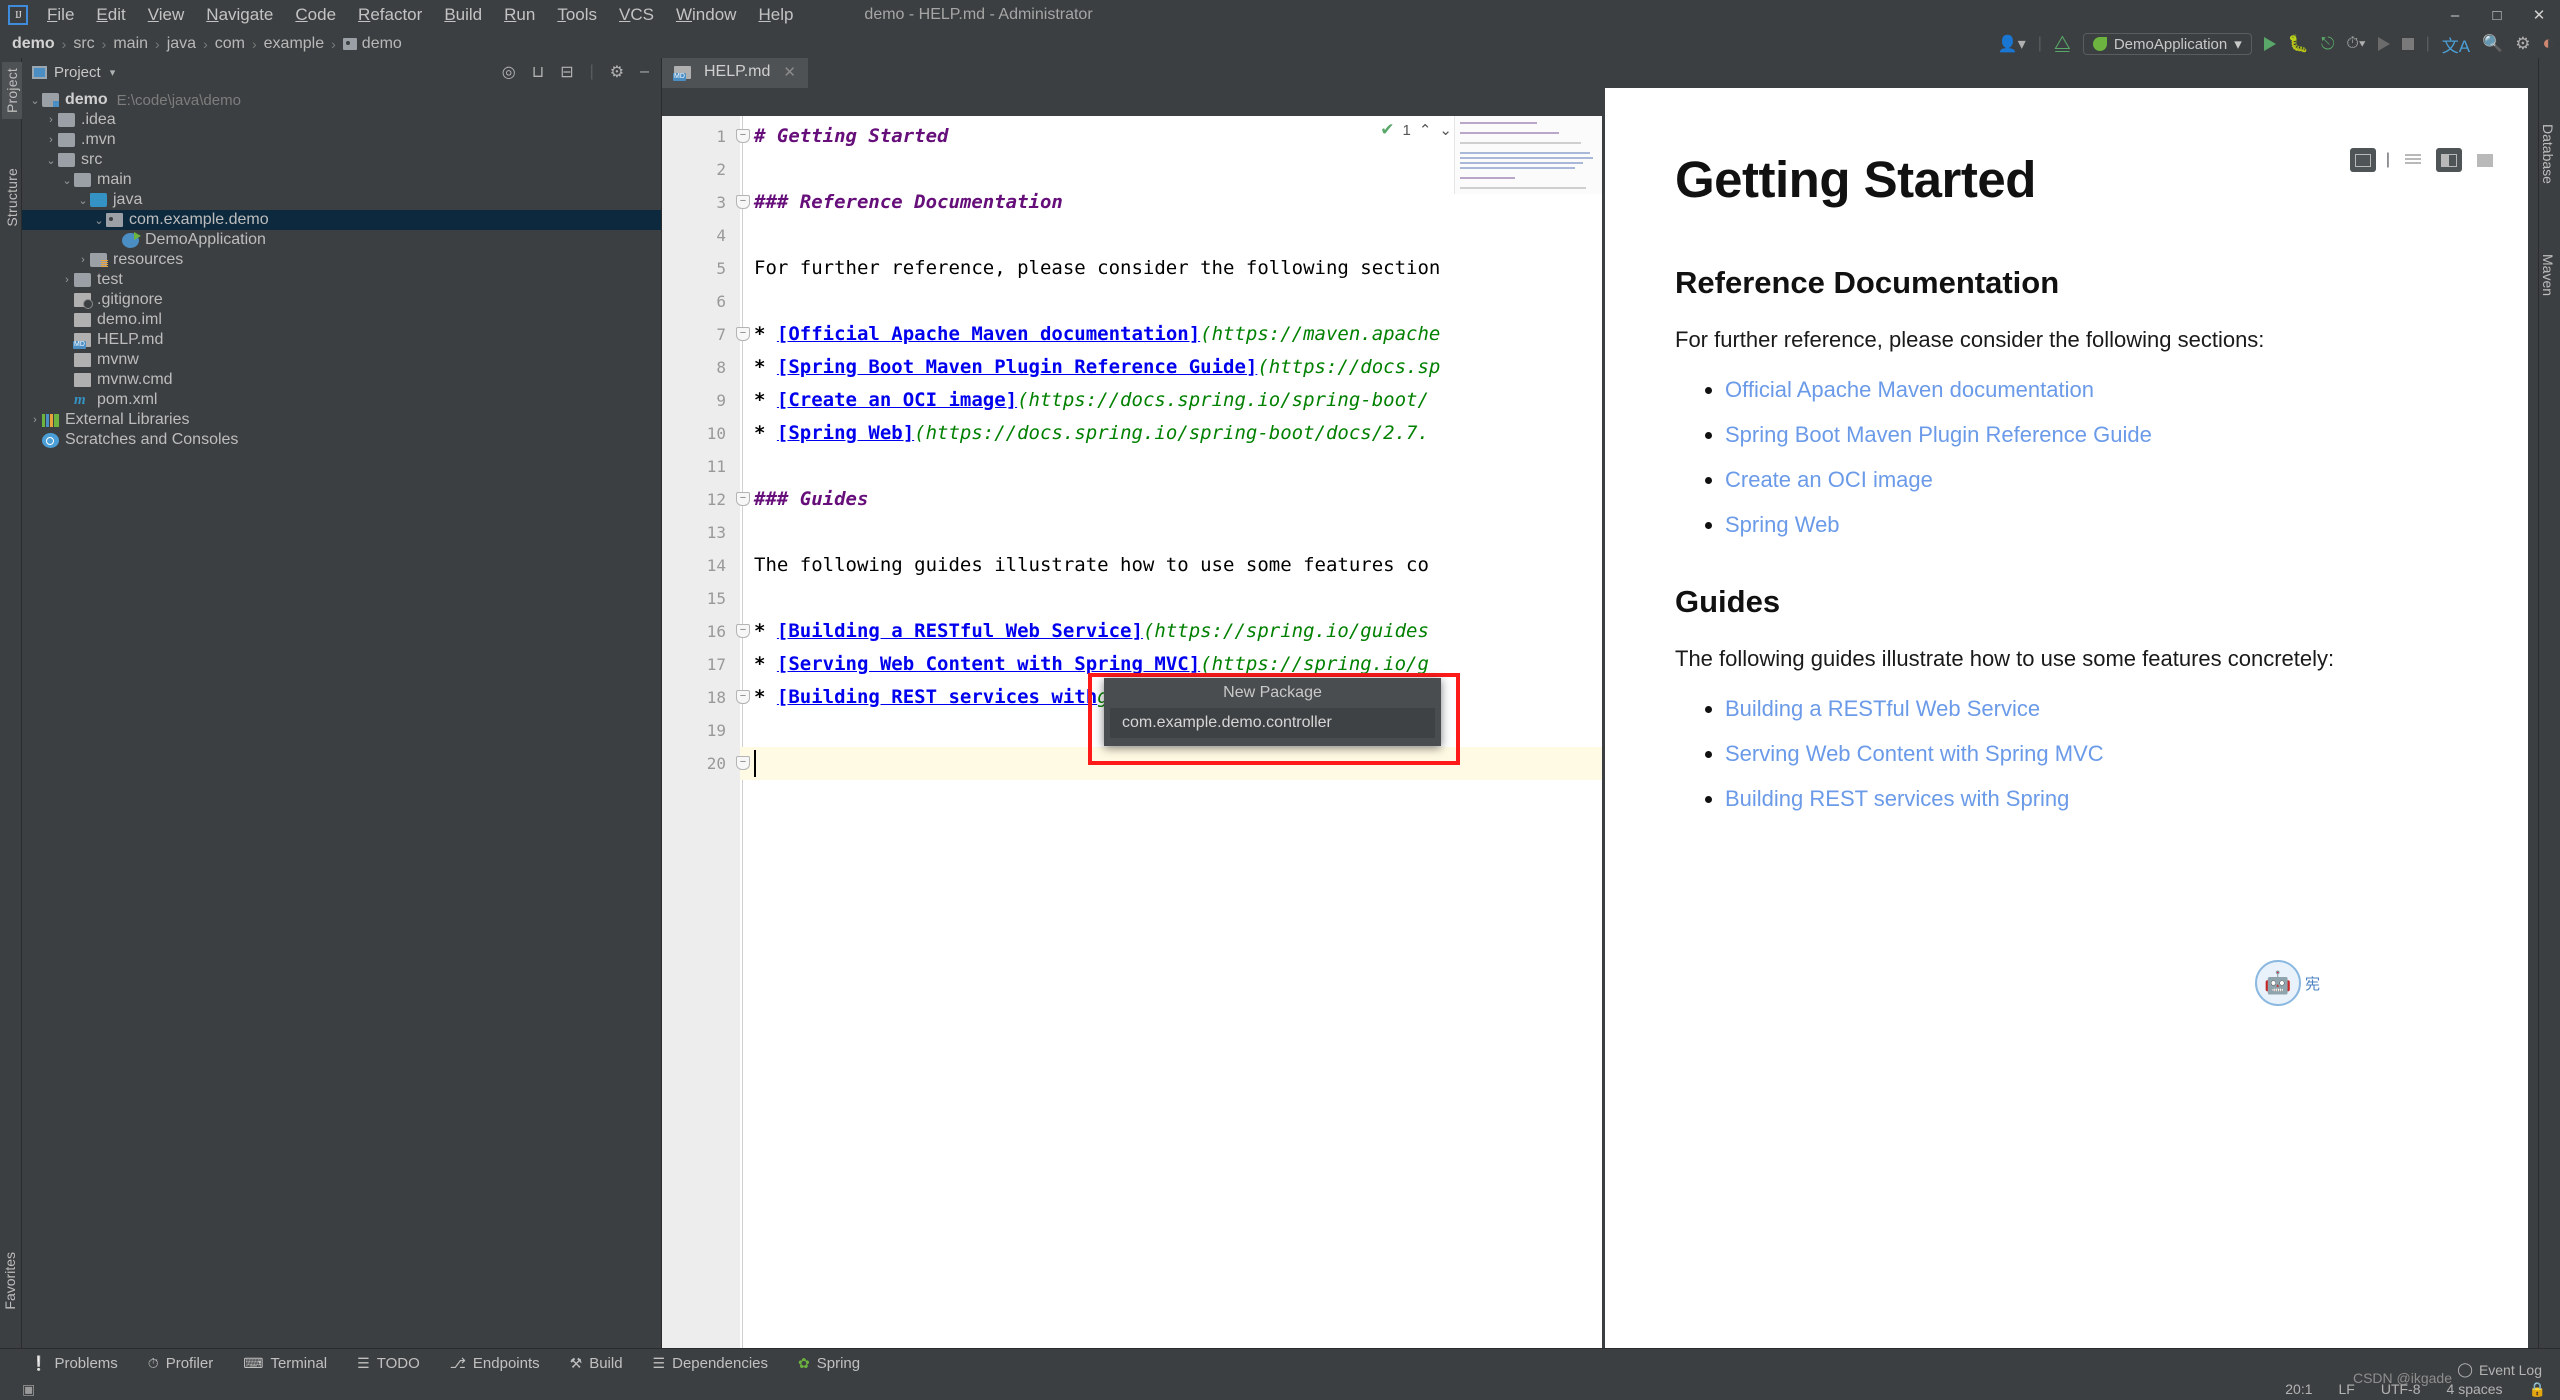 The height and width of the screenshot is (1400, 2560). I want to click on tree-item-test: › test, so click(341, 280).